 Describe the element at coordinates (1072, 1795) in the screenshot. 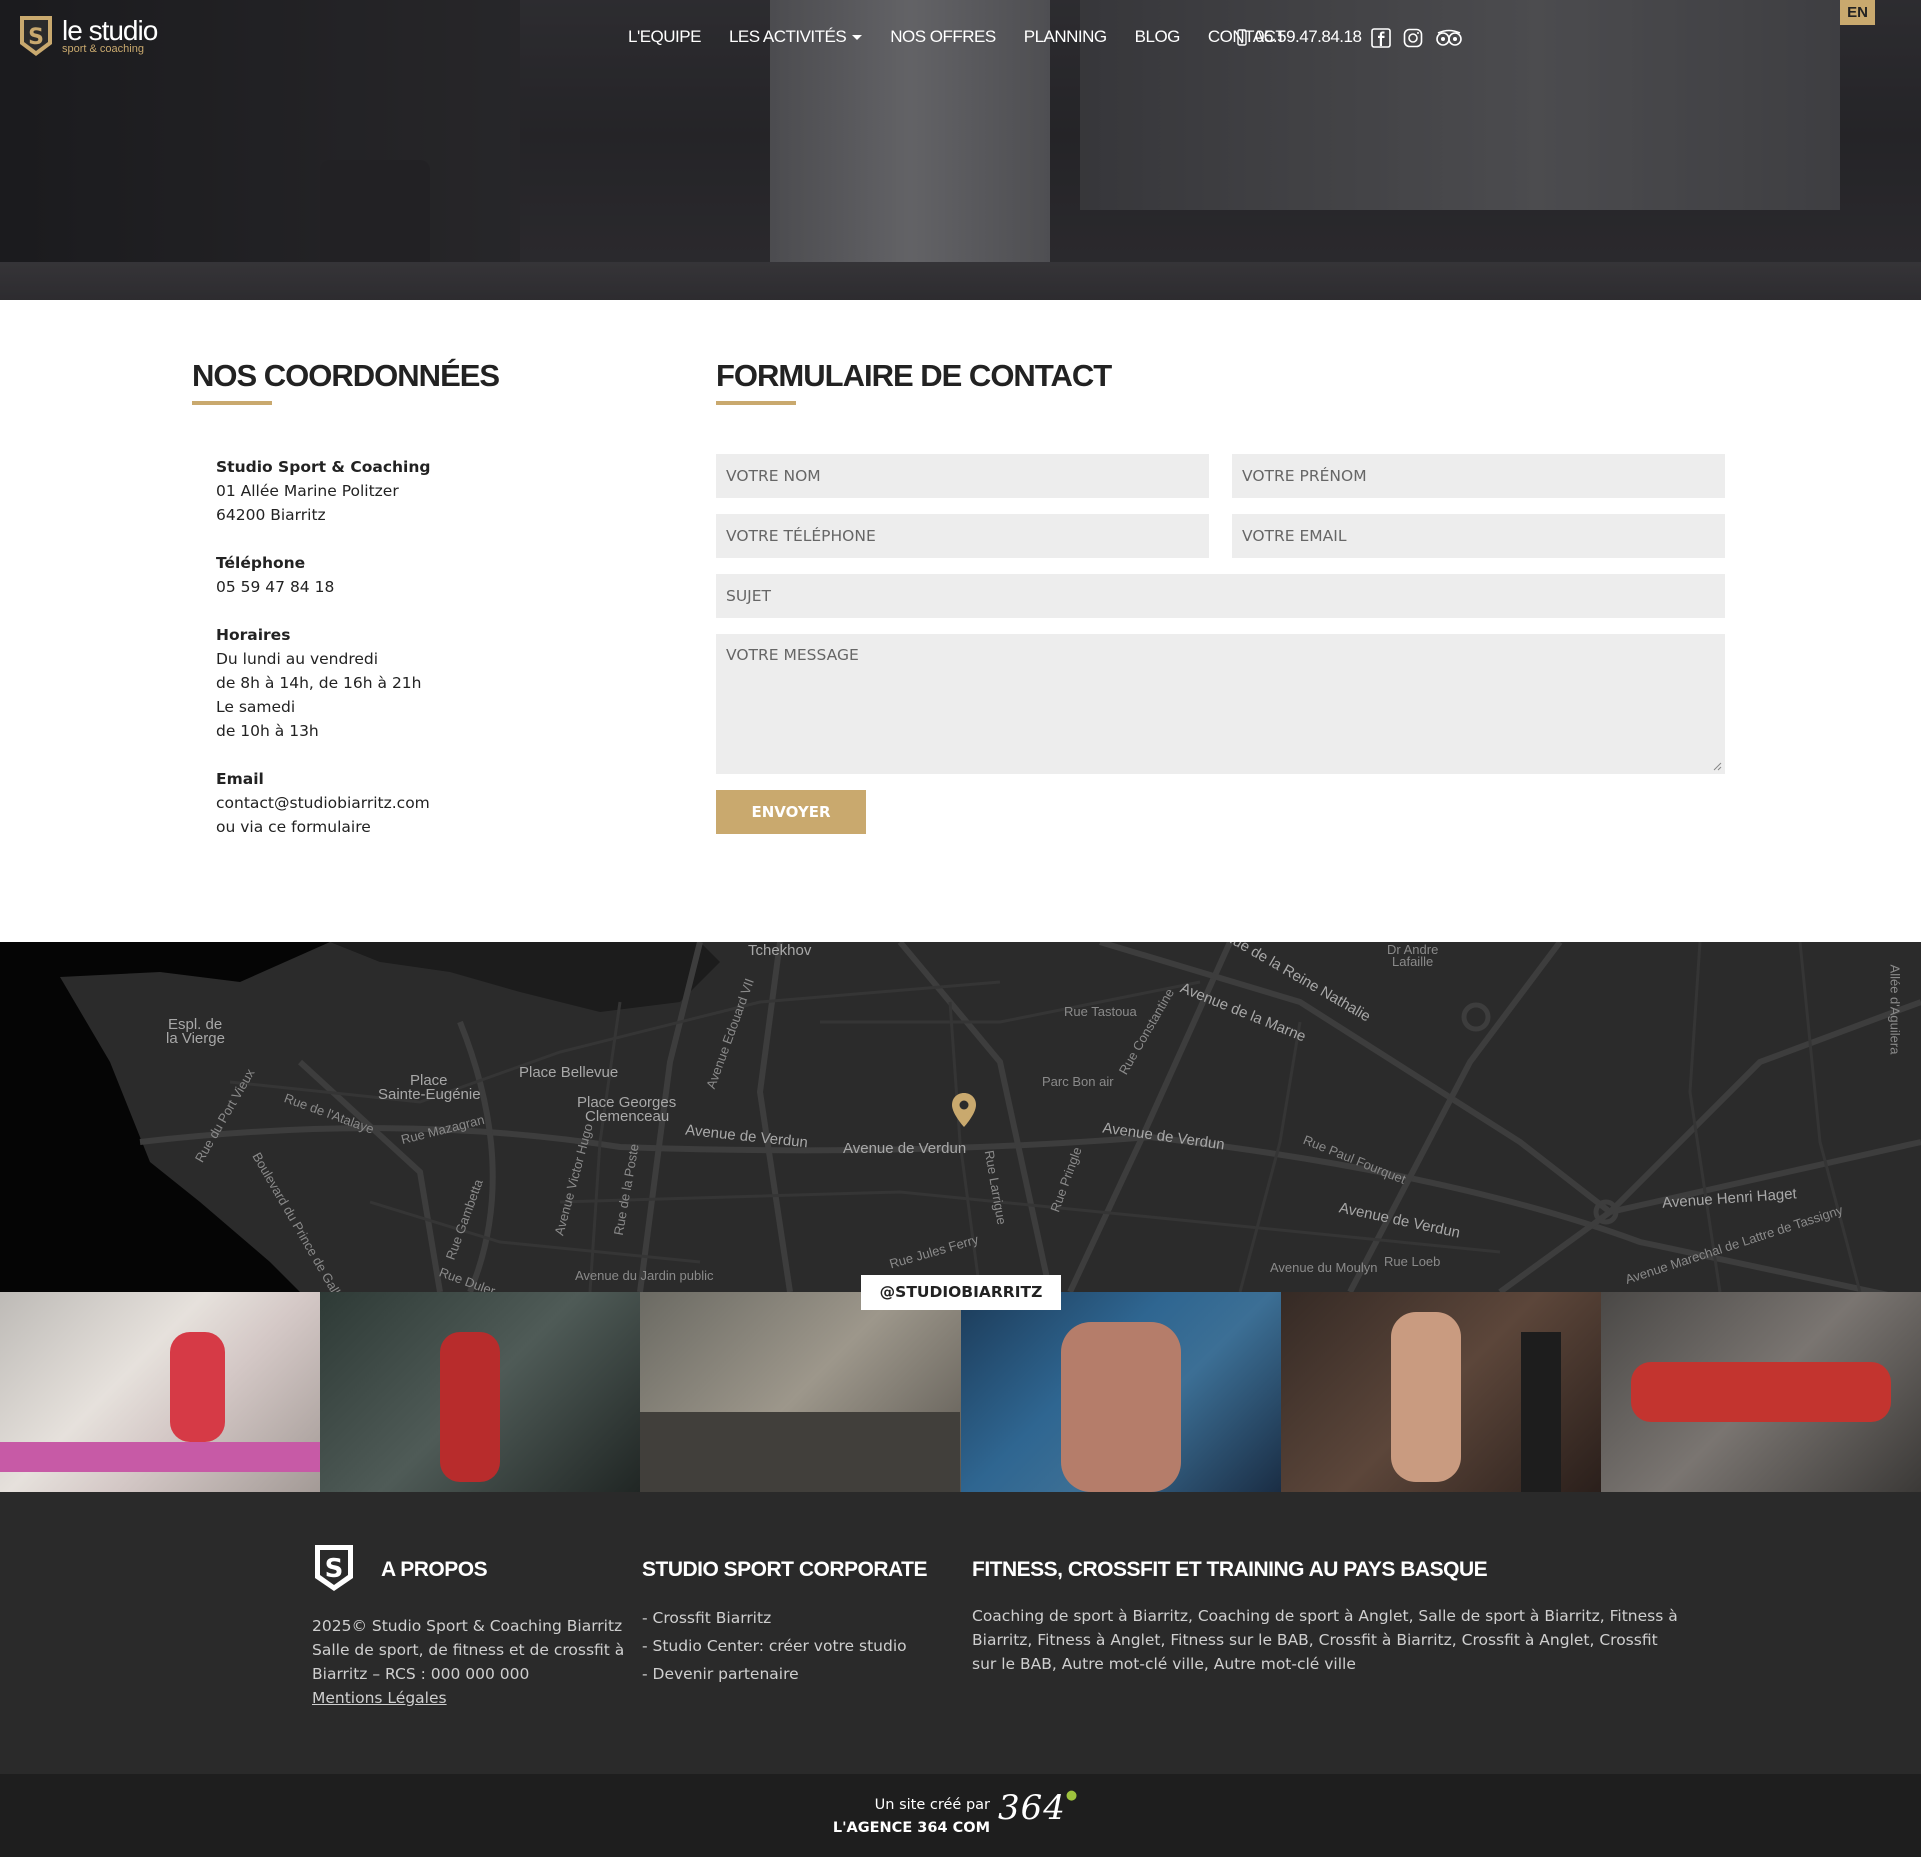

I see `degree-icon: ●` at that location.